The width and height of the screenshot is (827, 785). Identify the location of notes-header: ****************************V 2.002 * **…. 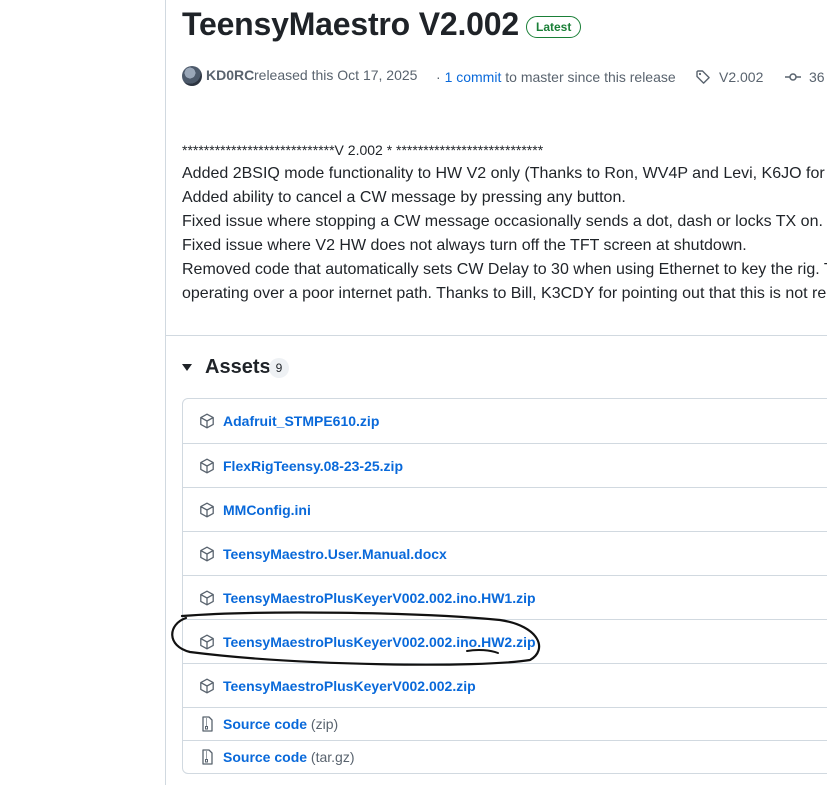
(363, 150).